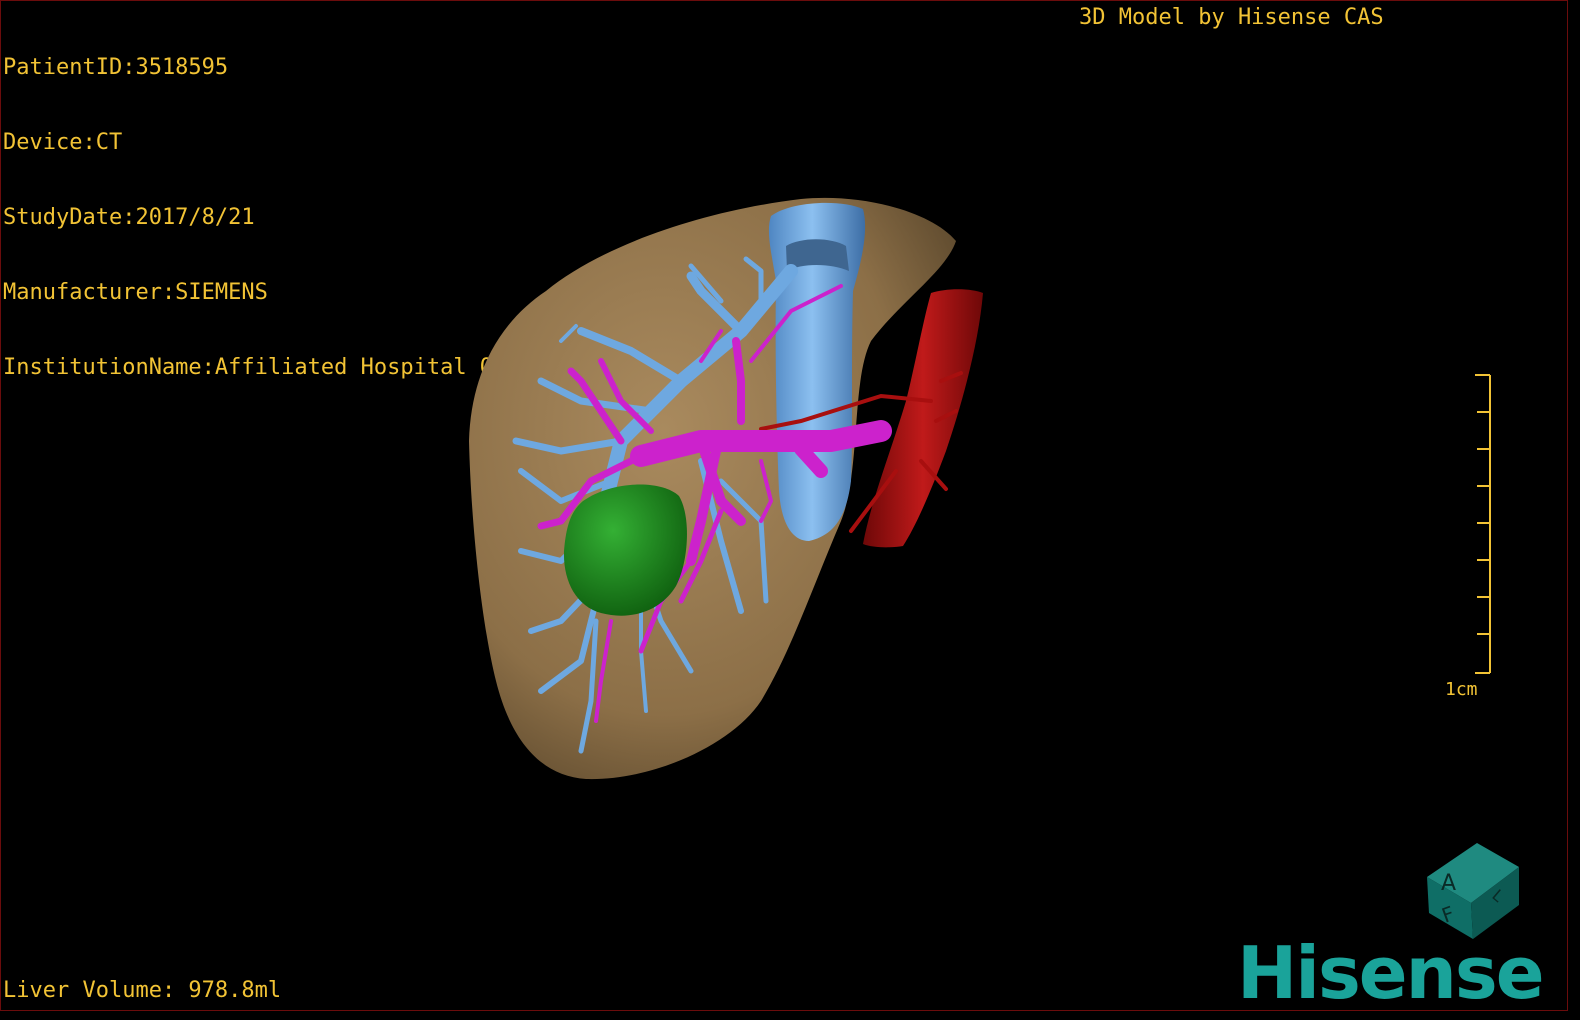 The width and height of the screenshot is (1580, 1020). I want to click on scale-bar, so click(1483, 524).